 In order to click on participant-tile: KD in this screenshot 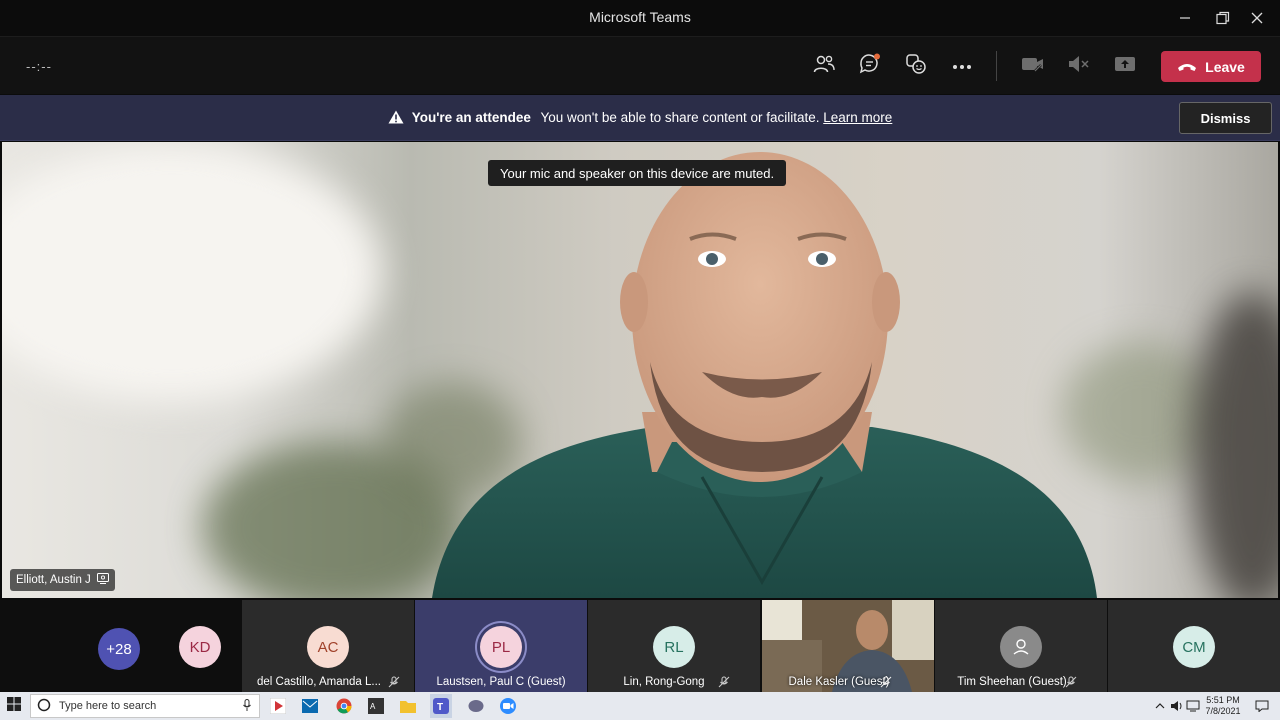, I will do `click(200, 646)`.